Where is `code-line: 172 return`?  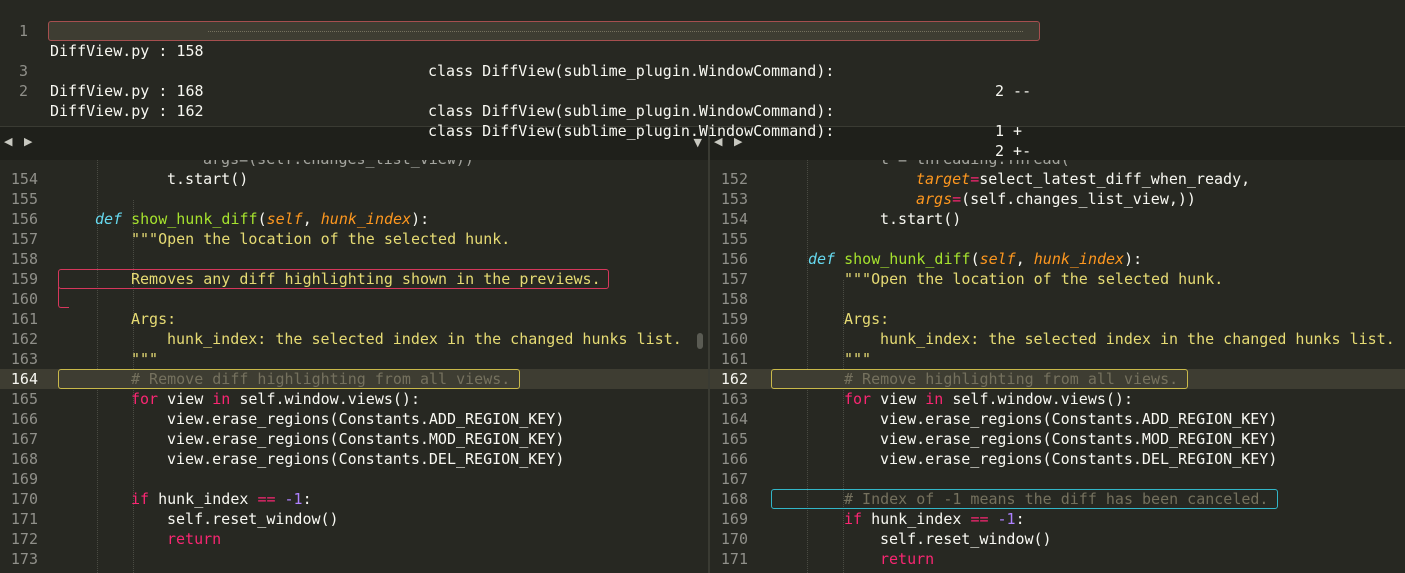
code-line: 172 return is located at coordinates (354, 539).